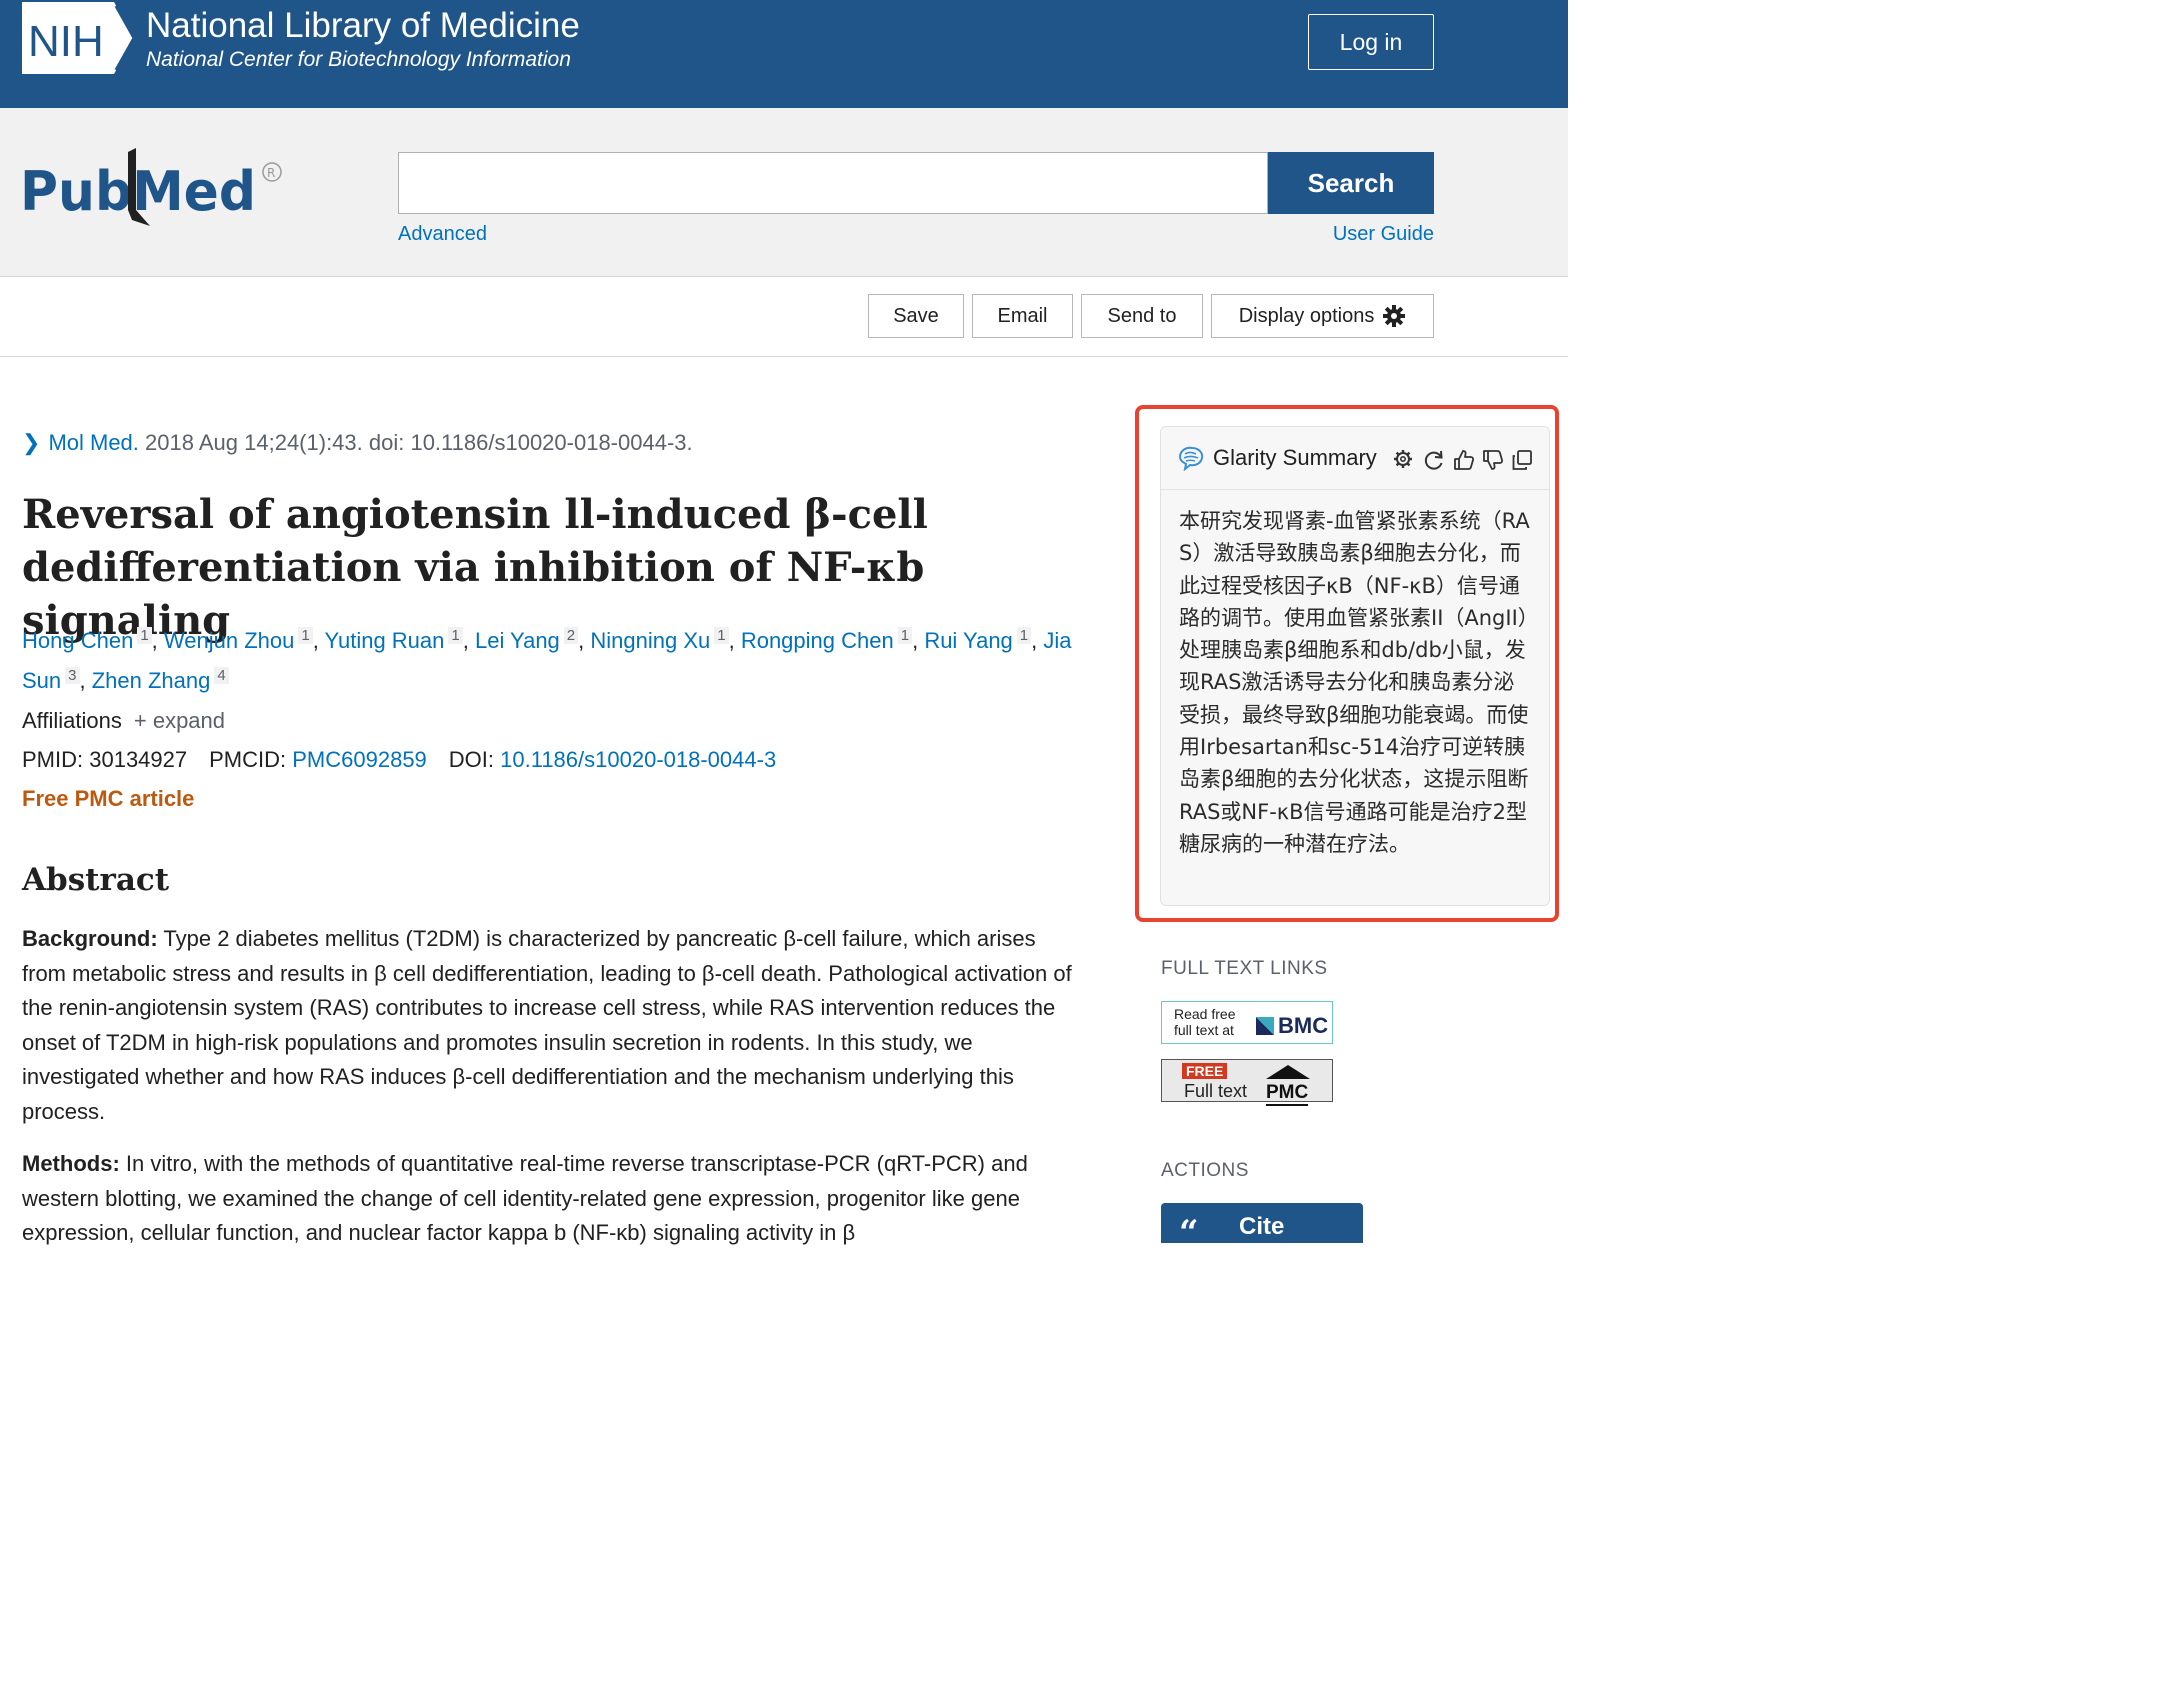 This screenshot has height=1708, width=2176. Describe the element at coordinates (833, 183) in the screenshot. I see `search-input` at that location.